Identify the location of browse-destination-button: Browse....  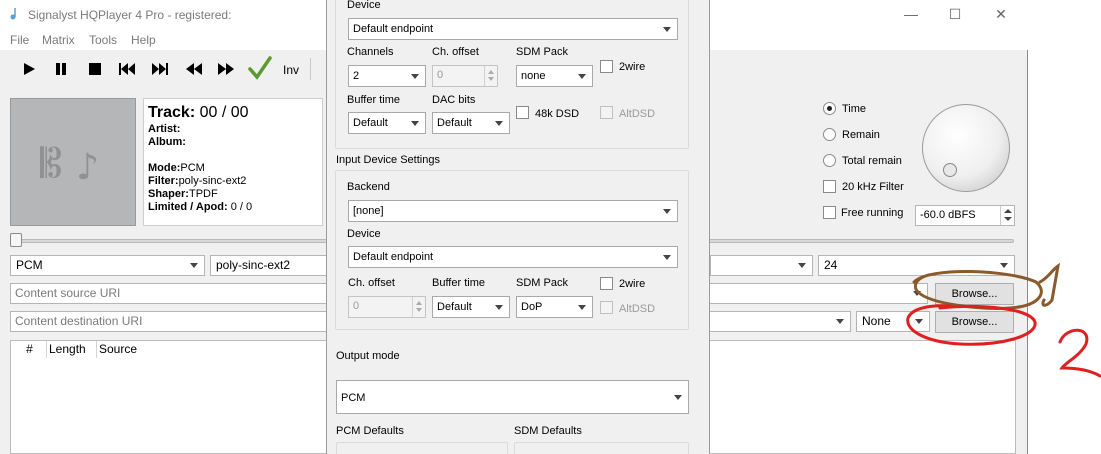
(974, 322).